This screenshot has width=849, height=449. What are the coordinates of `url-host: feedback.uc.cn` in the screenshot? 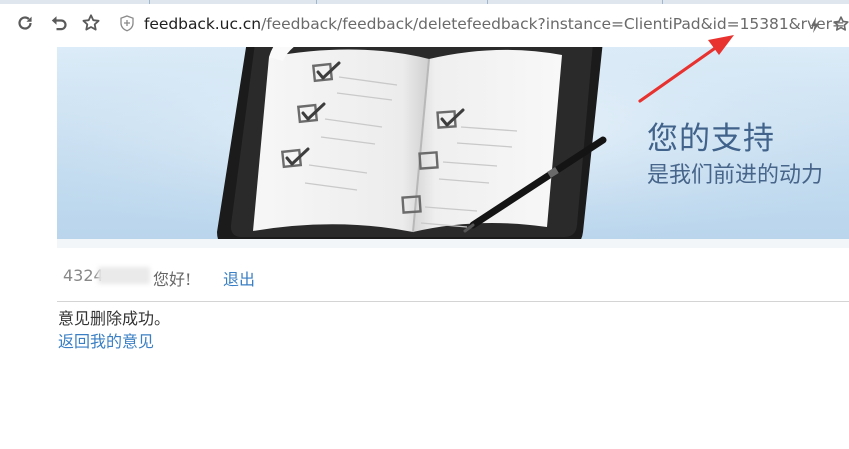 It's located at (203, 24).